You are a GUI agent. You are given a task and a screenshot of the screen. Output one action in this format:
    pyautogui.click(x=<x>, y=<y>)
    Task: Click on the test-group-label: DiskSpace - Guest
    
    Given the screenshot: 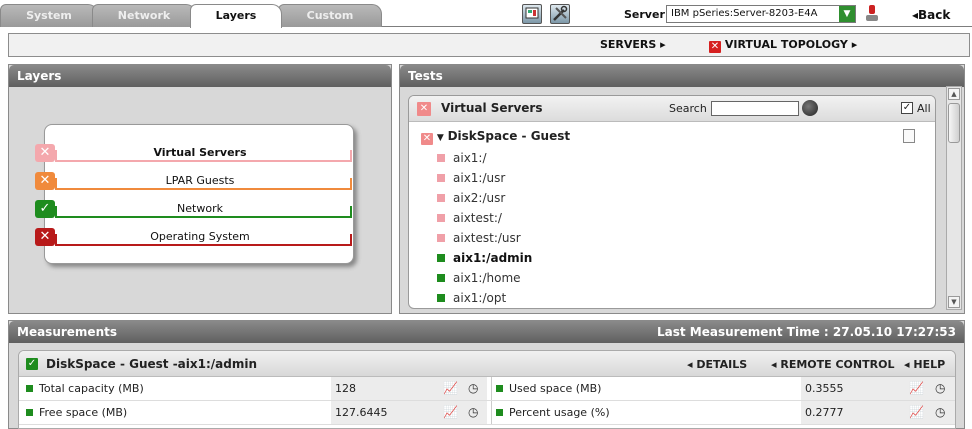 What is the action you would take?
    pyautogui.click(x=509, y=136)
    